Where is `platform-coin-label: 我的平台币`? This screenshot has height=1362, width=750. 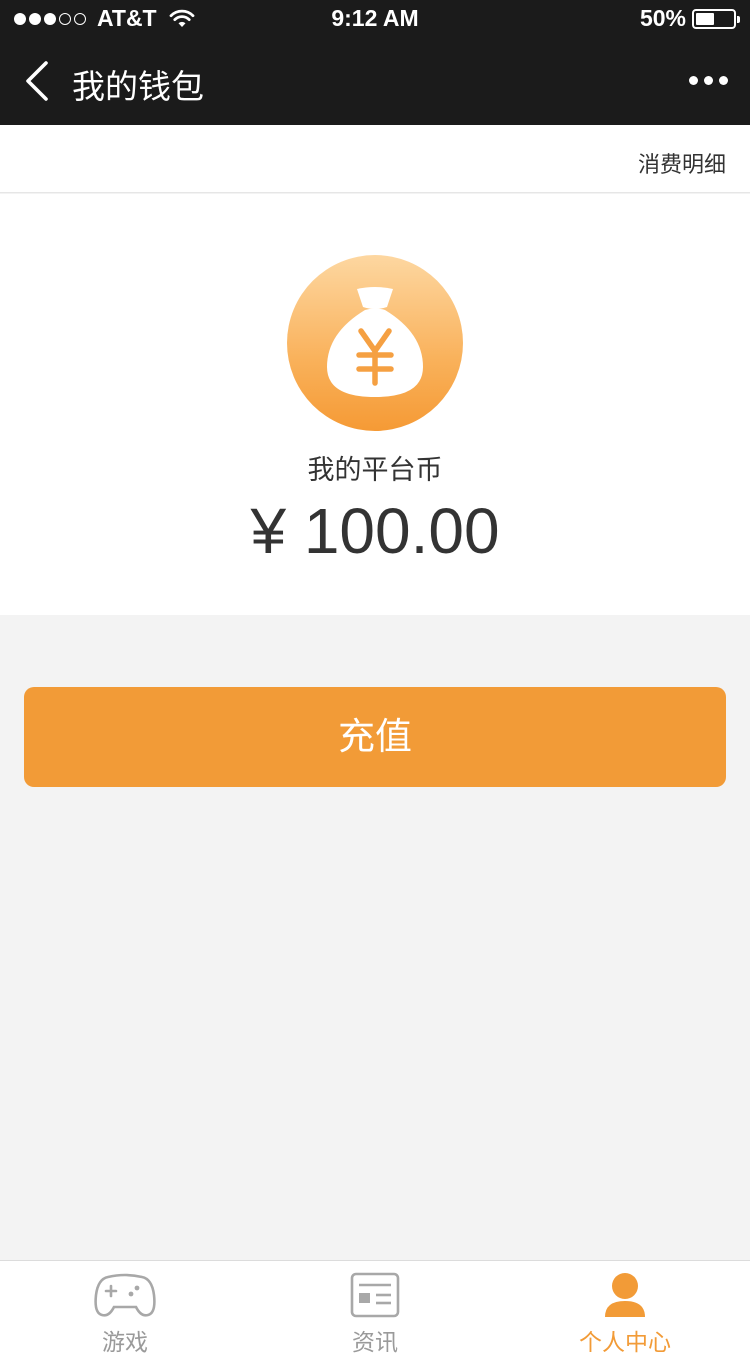 platform-coin-label: 我的平台币 is located at coordinates (375, 470).